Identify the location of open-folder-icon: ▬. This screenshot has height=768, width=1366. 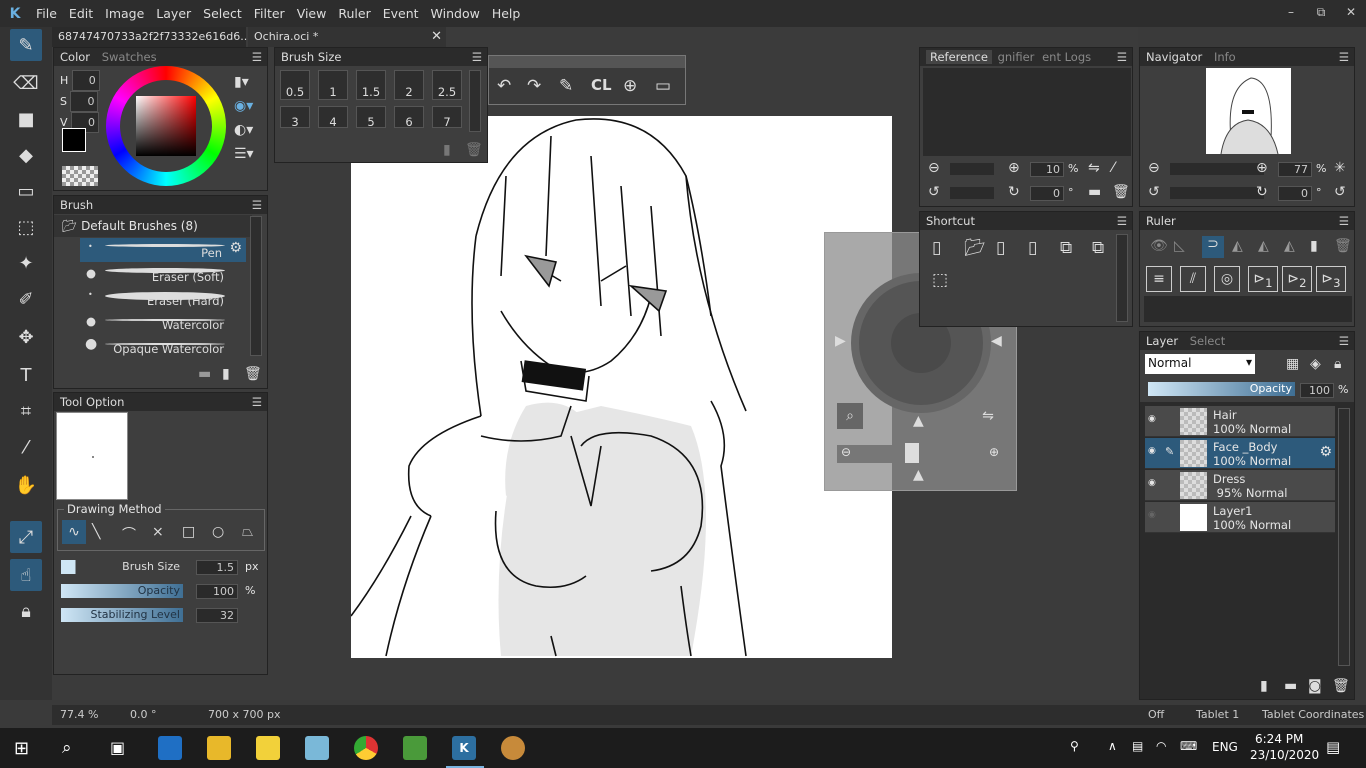
(1094, 192).